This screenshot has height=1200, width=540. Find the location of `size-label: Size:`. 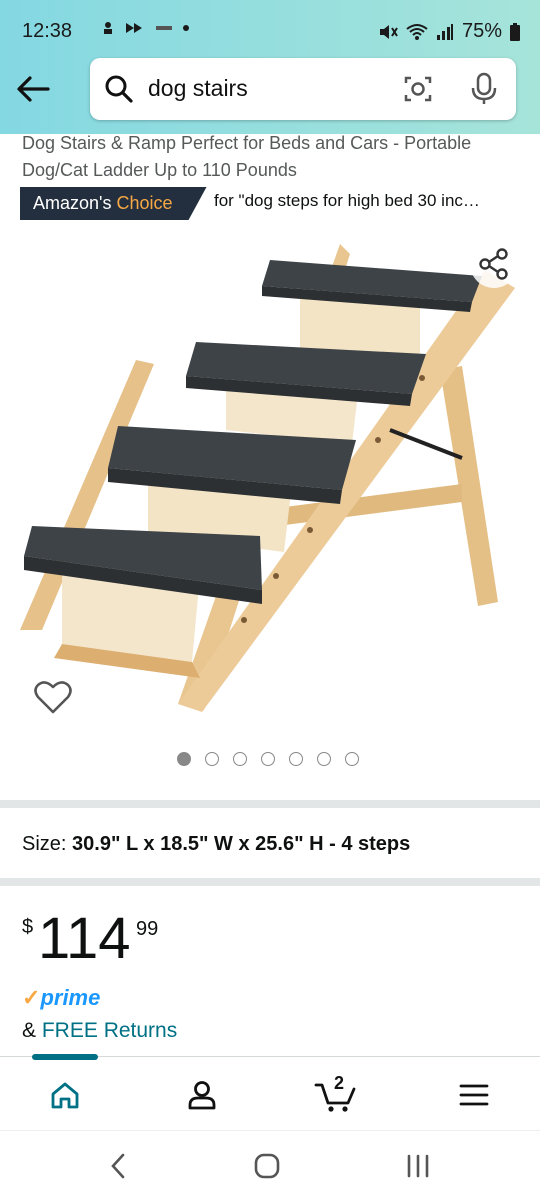

size-label: Size: is located at coordinates (44, 844).